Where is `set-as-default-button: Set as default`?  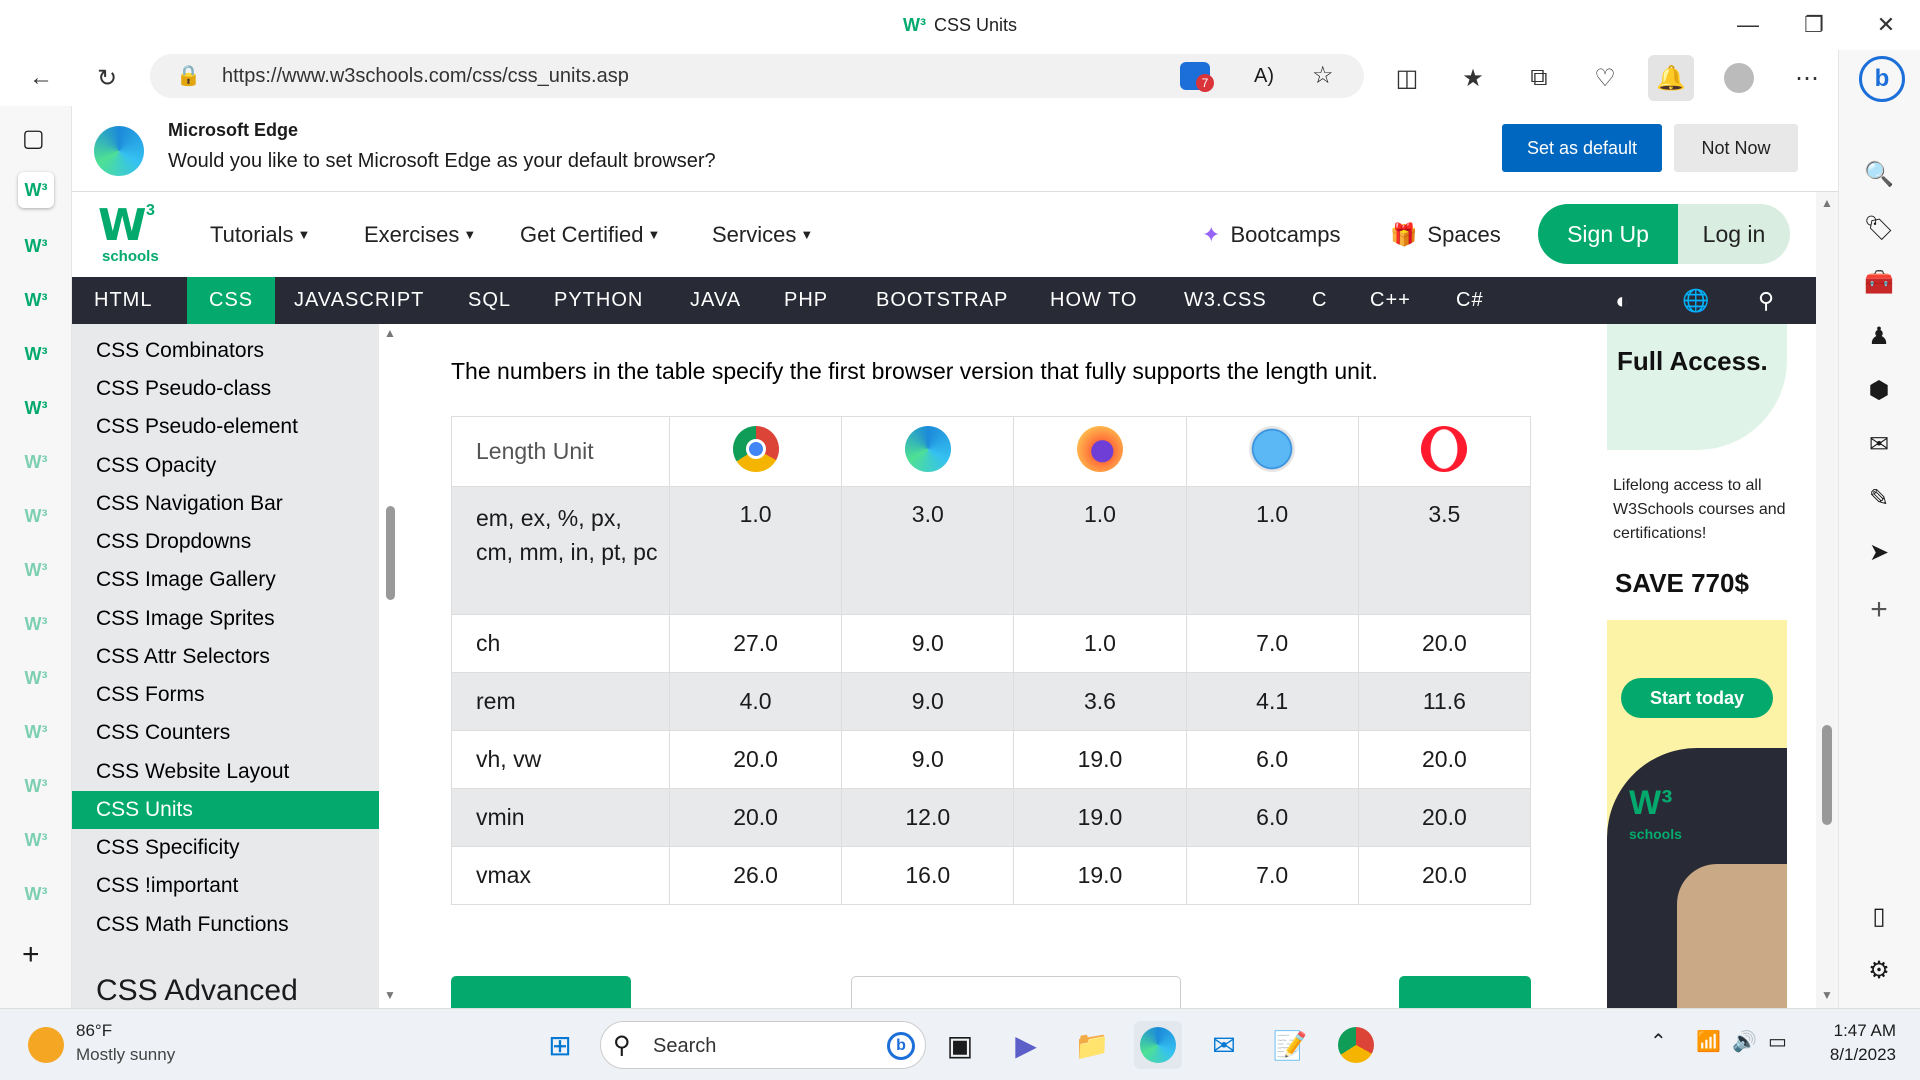
set-as-default-button: Set as default is located at coordinates (1582, 148).